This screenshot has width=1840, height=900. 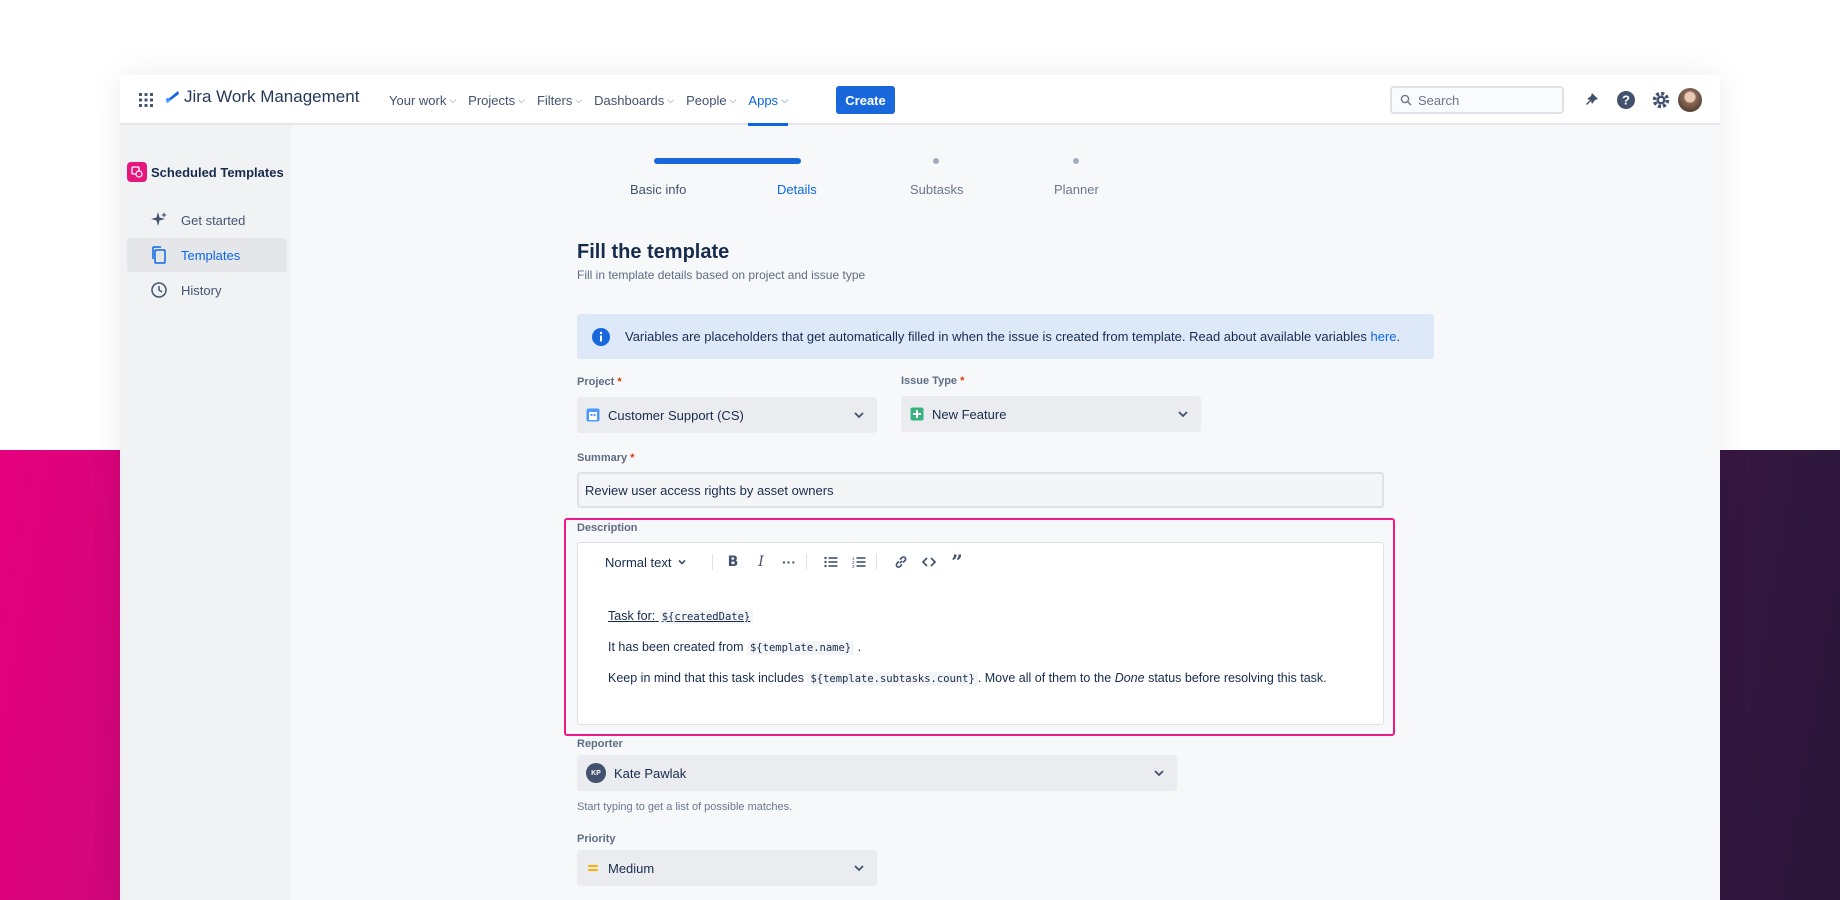 I want to click on nav-item-dashboards: Dashboards ⌵, so click(x=634, y=100).